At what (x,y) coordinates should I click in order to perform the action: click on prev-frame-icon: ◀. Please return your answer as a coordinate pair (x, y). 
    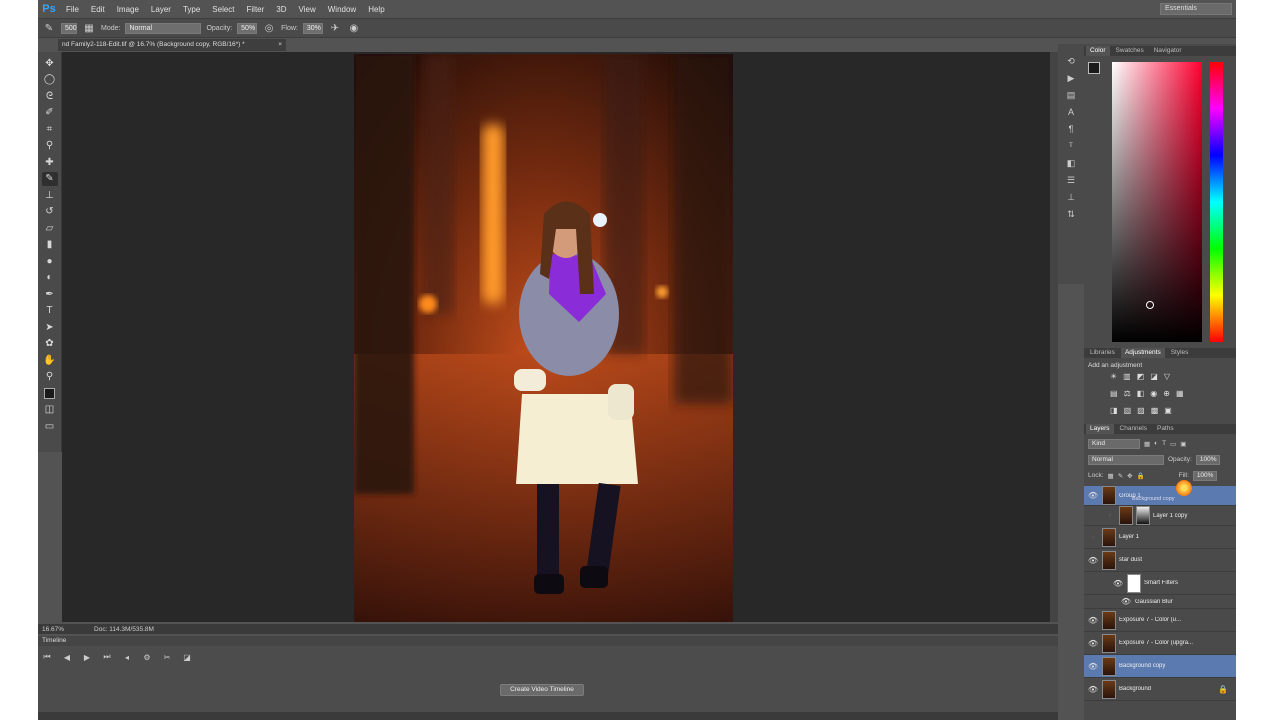
    Looking at the image, I should click on (67, 657).